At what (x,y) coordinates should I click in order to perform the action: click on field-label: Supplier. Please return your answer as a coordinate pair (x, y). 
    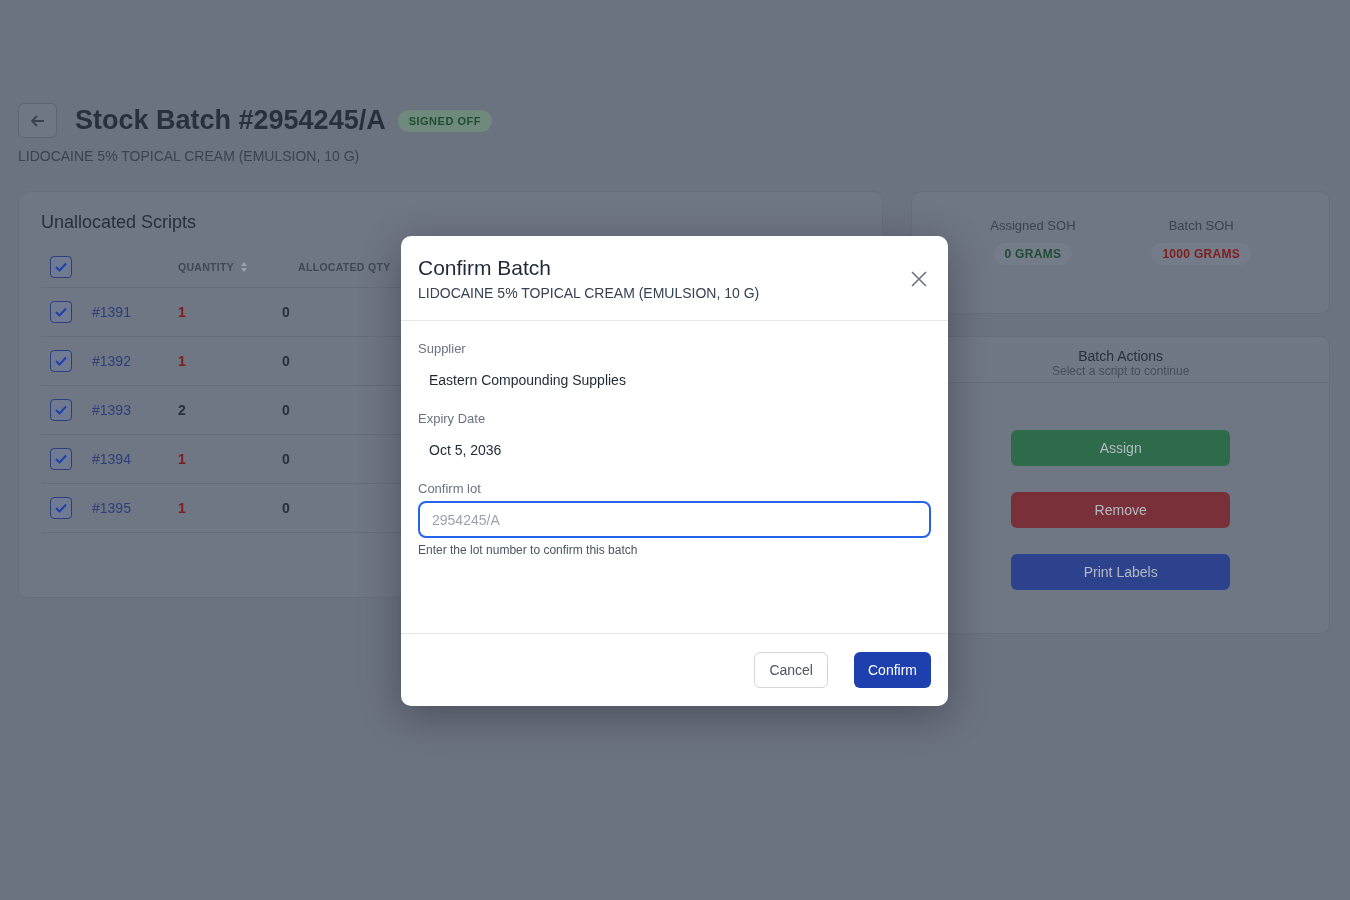
    Looking at the image, I should click on (442, 348).